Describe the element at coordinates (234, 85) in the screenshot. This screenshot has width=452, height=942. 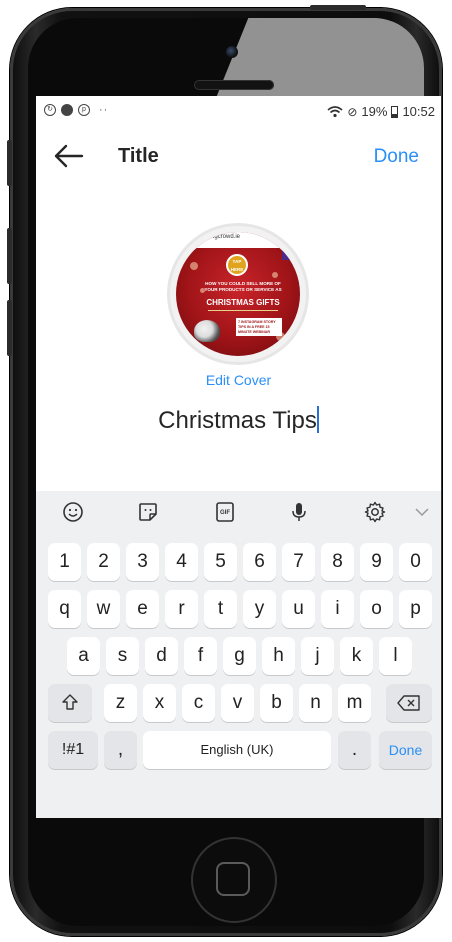
I see `earpiece-speaker` at that location.